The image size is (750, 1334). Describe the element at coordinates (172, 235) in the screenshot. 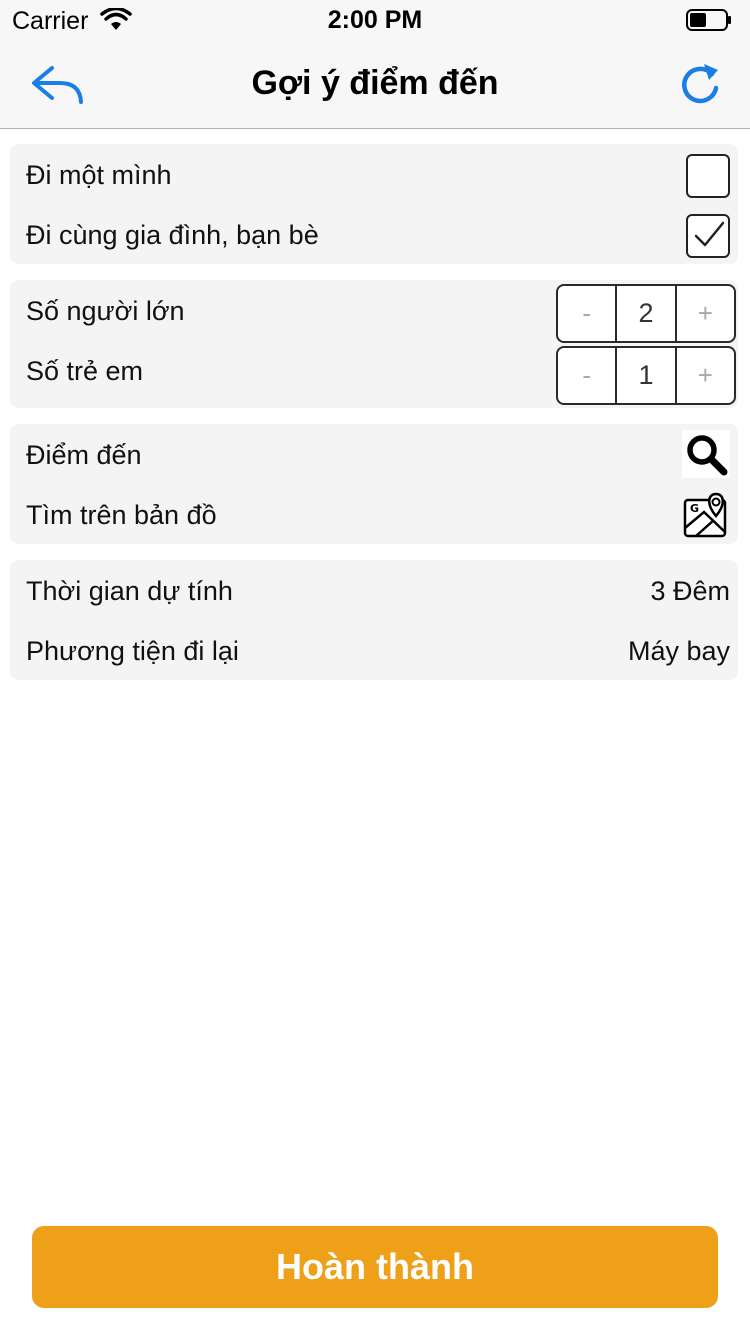

I see `group-label: Đi cùng gia đình, bạn bè` at that location.